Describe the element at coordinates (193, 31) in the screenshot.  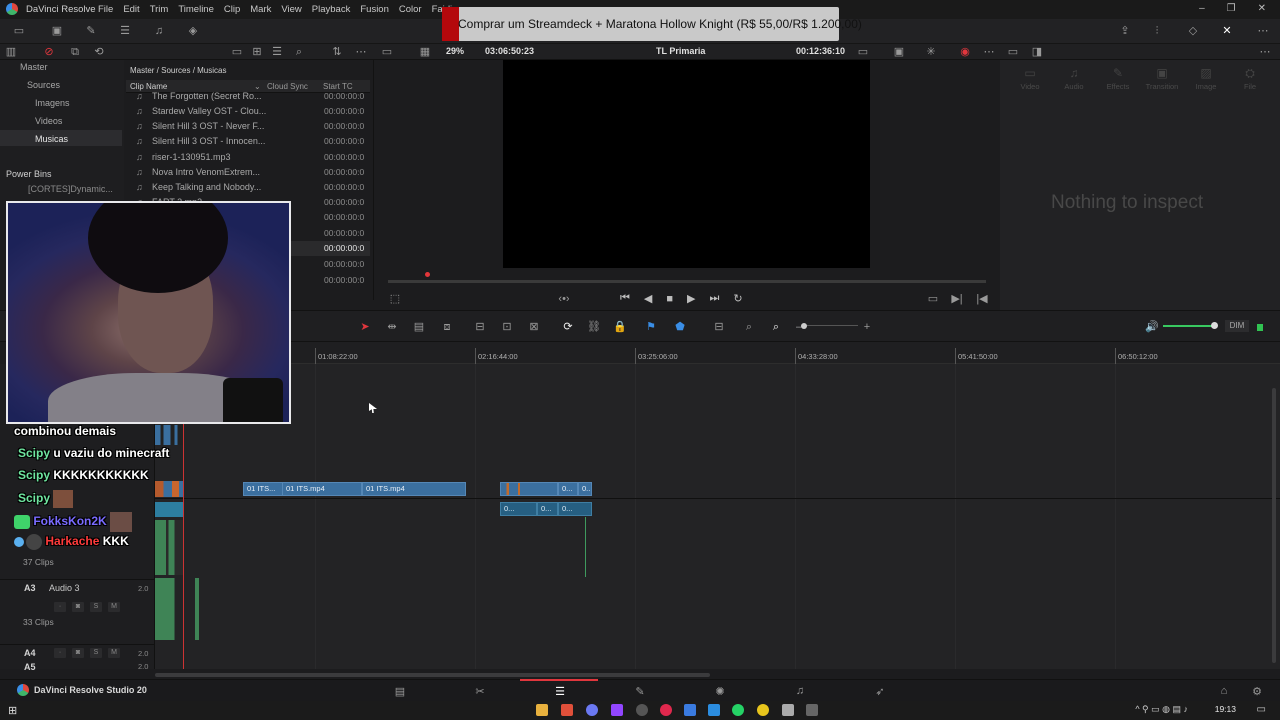
I see `metadata-icon: ◈` at that location.